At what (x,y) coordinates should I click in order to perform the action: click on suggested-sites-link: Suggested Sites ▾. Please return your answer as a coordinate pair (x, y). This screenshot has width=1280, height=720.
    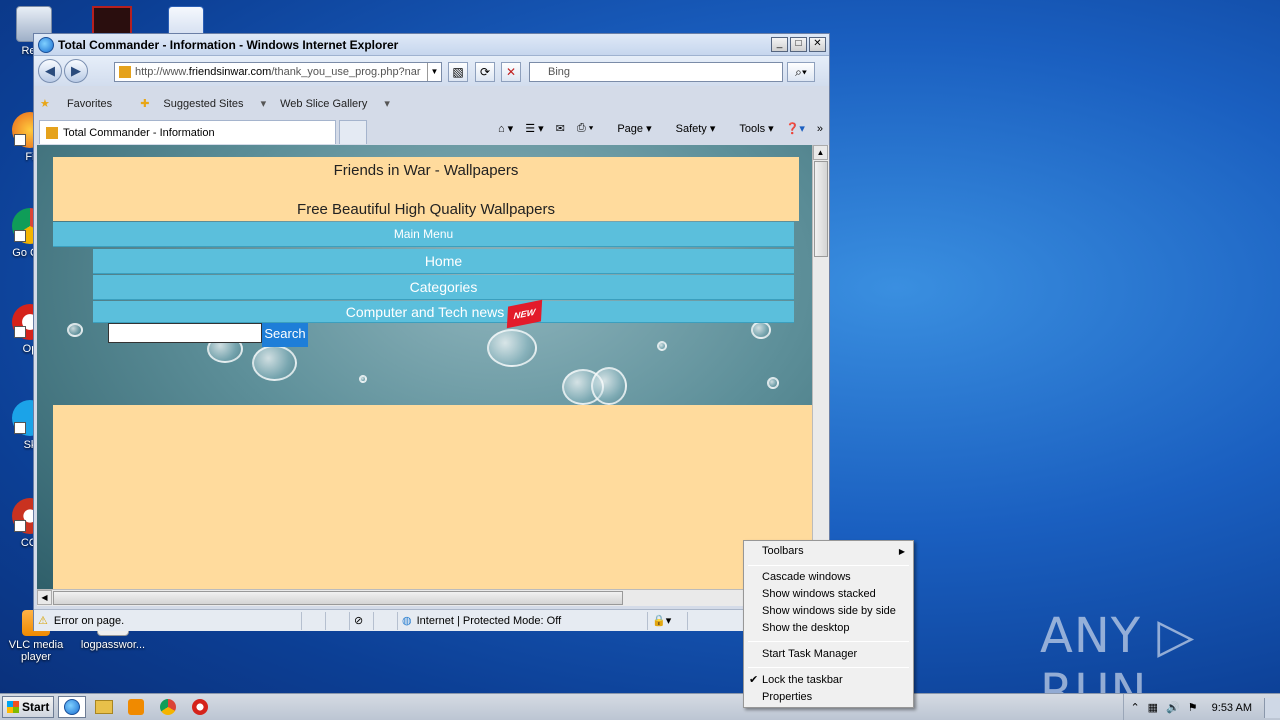
    Looking at the image, I should click on (214, 103).